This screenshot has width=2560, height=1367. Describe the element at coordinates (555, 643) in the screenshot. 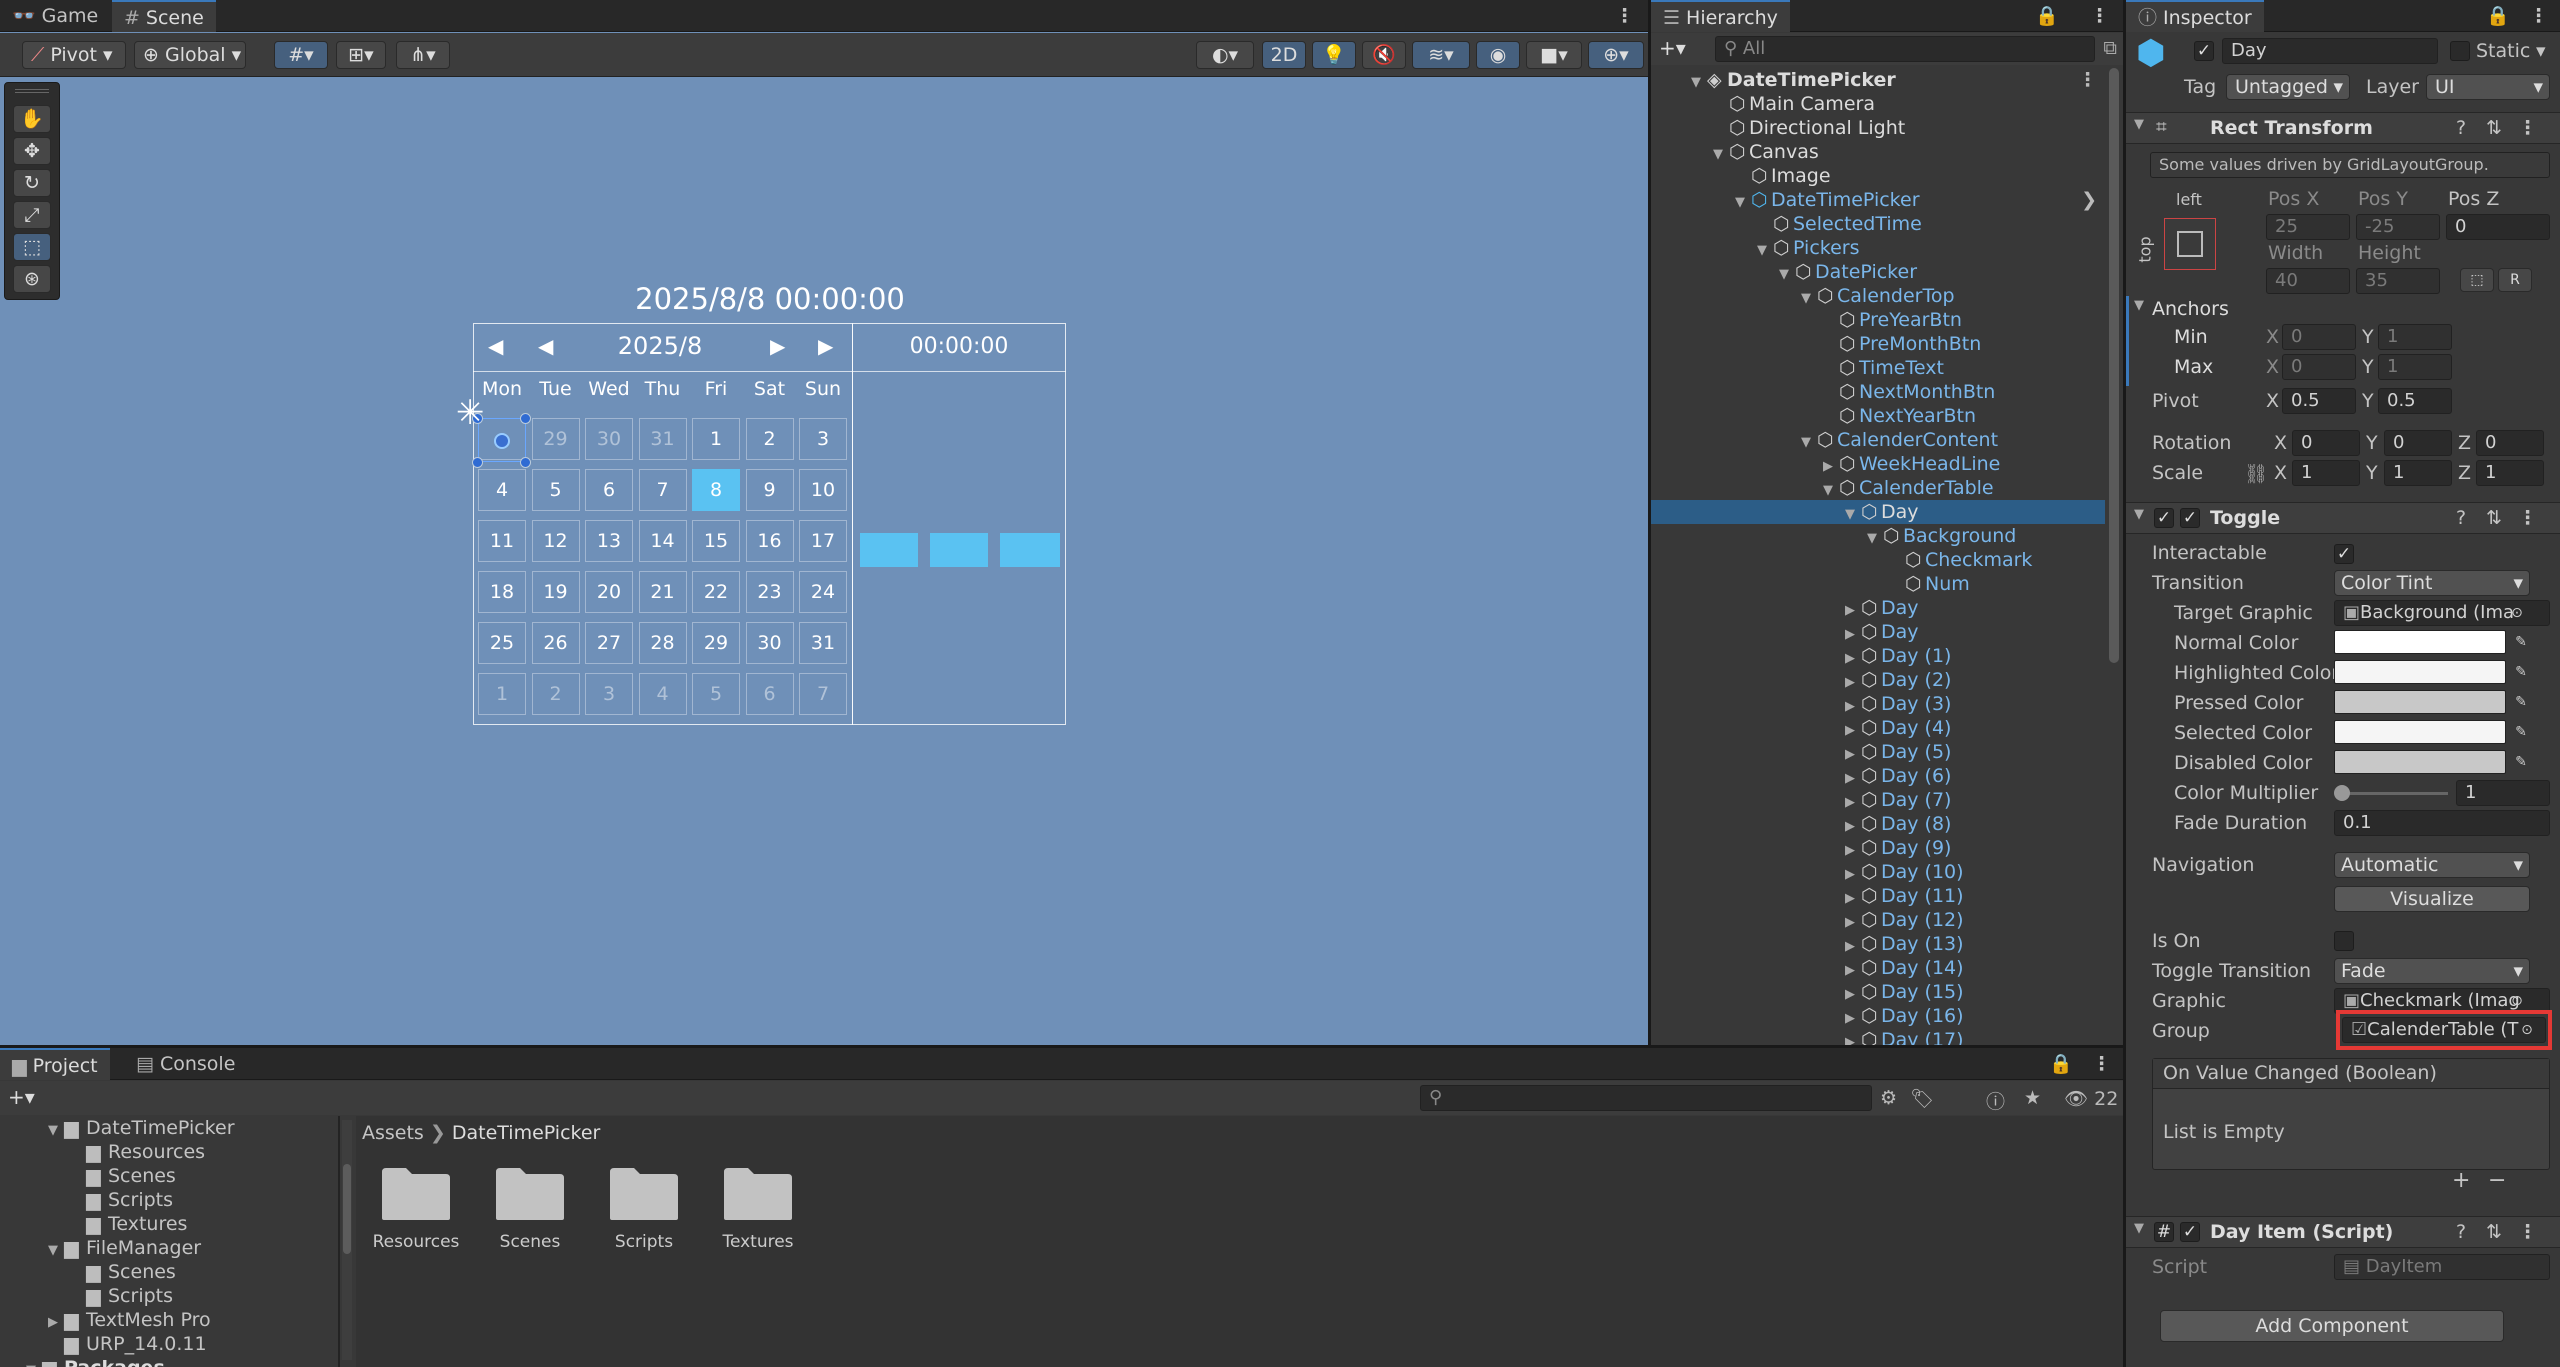

I see `day-cell: 26` at that location.